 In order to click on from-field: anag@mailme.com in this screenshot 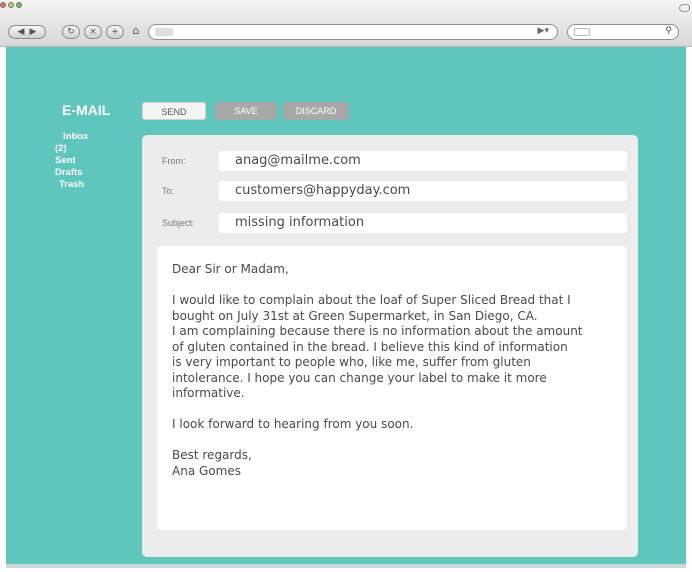, I will do `click(423, 161)`.